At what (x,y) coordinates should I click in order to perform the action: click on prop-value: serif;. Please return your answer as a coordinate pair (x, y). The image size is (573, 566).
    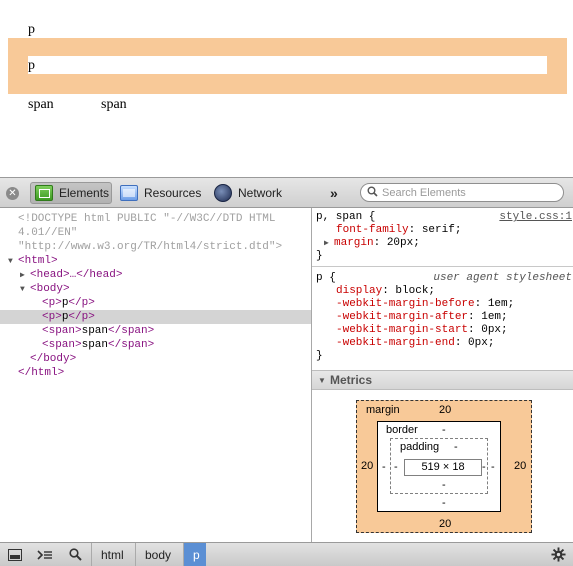
    Looking at the image, I should click on (441, 230).